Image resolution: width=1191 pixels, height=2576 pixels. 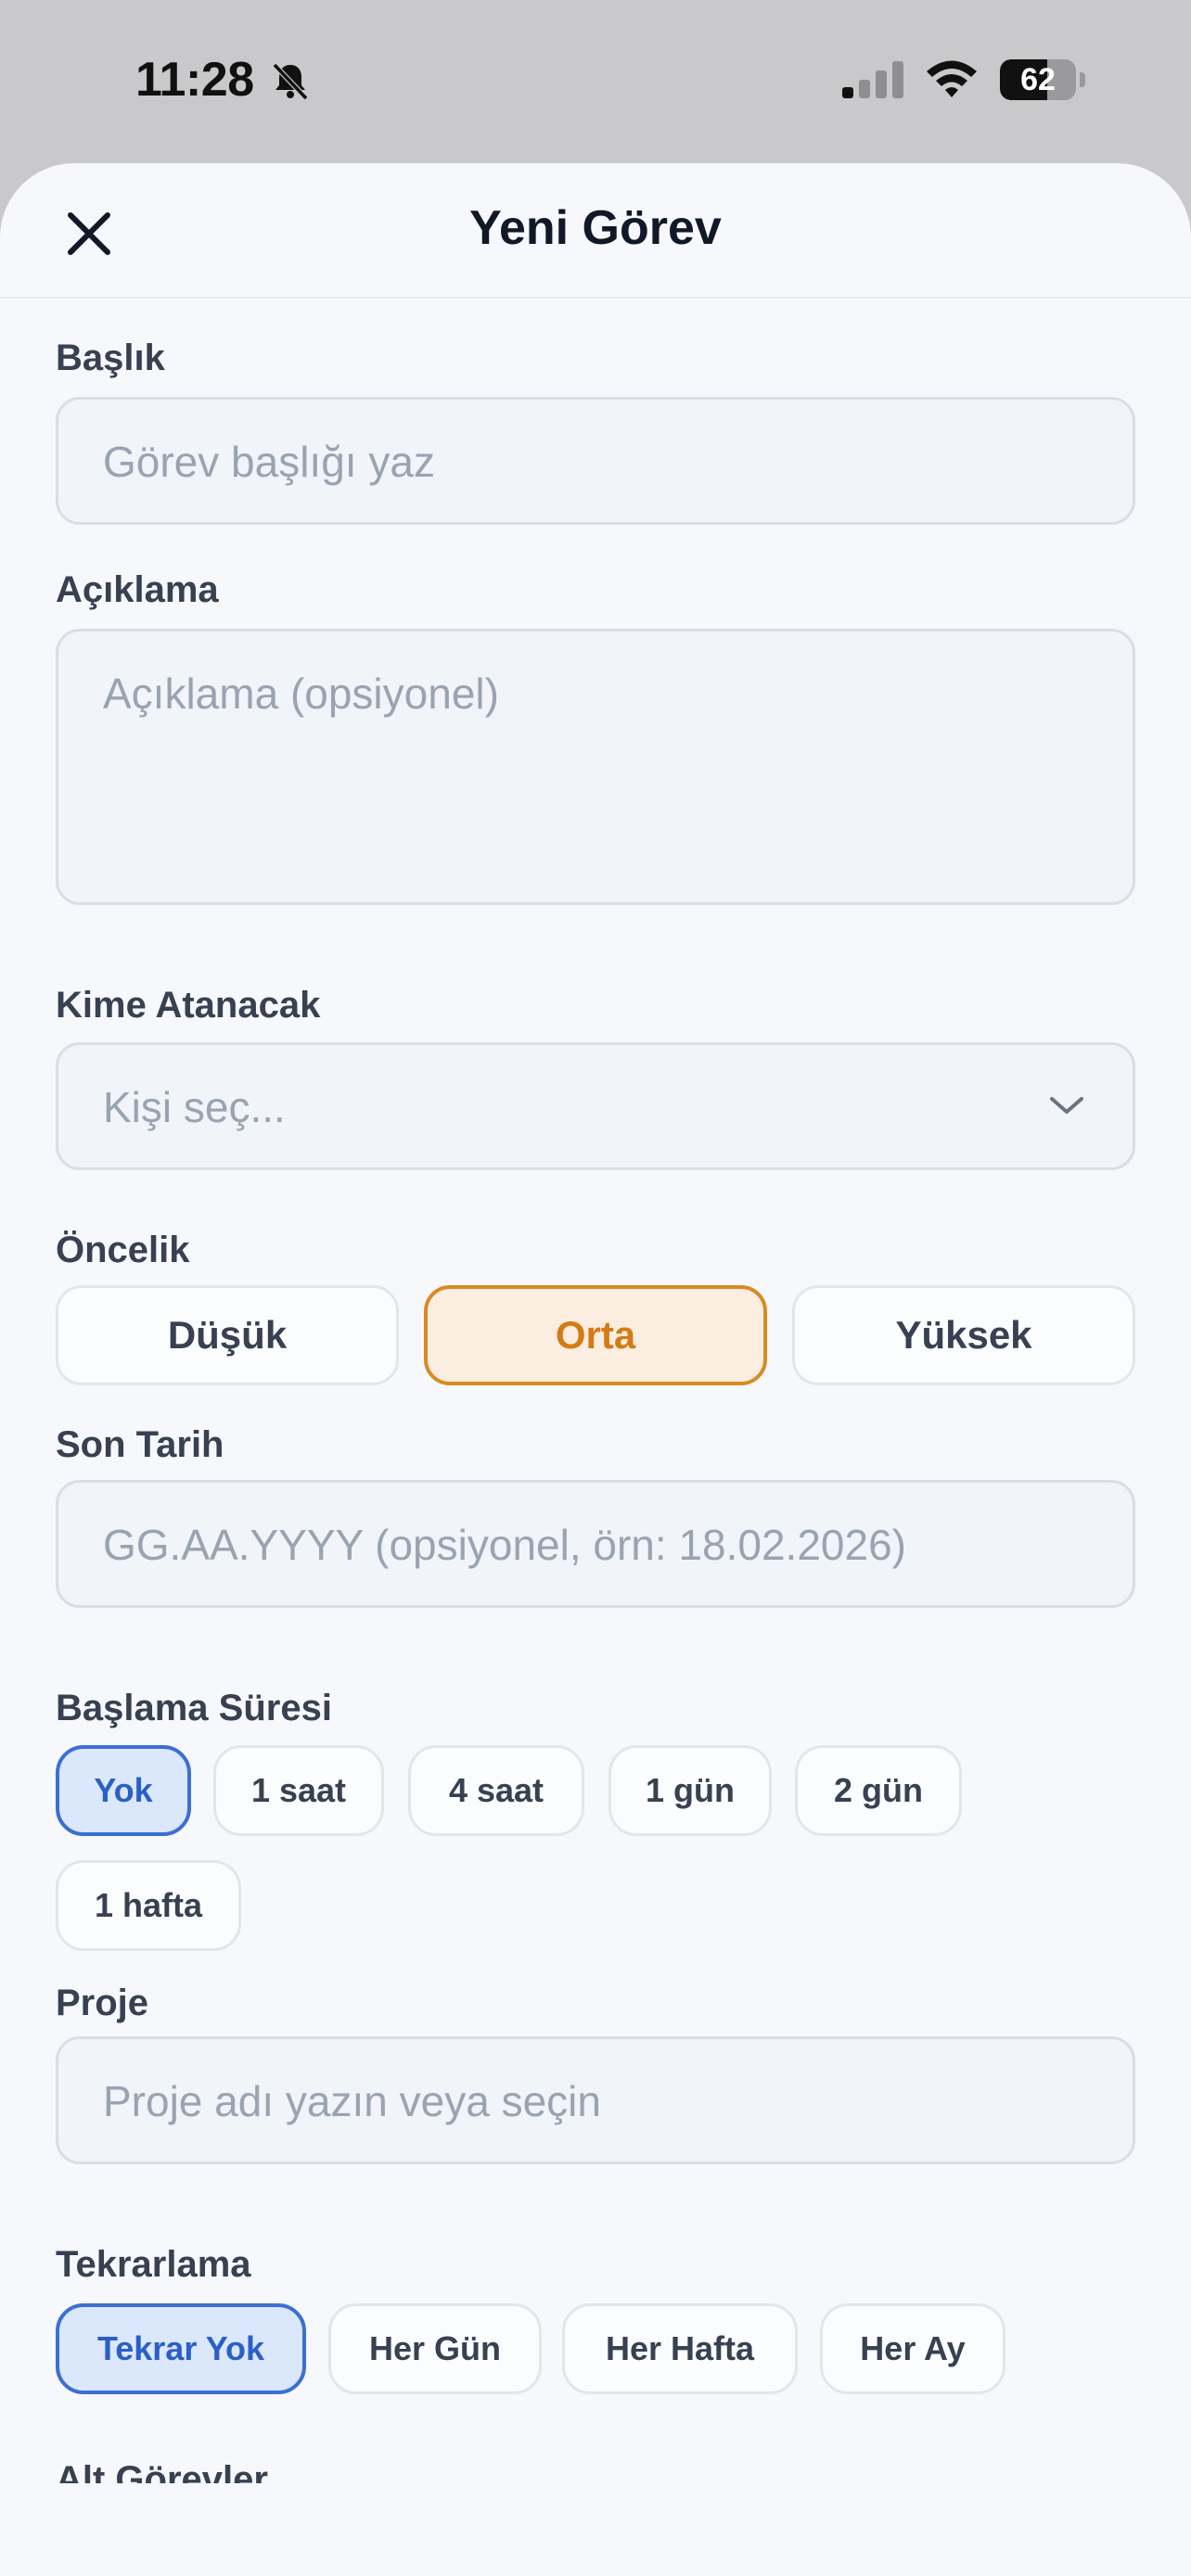 I want to click on priority-label: Öncelik, so click(x=123, y=1250).